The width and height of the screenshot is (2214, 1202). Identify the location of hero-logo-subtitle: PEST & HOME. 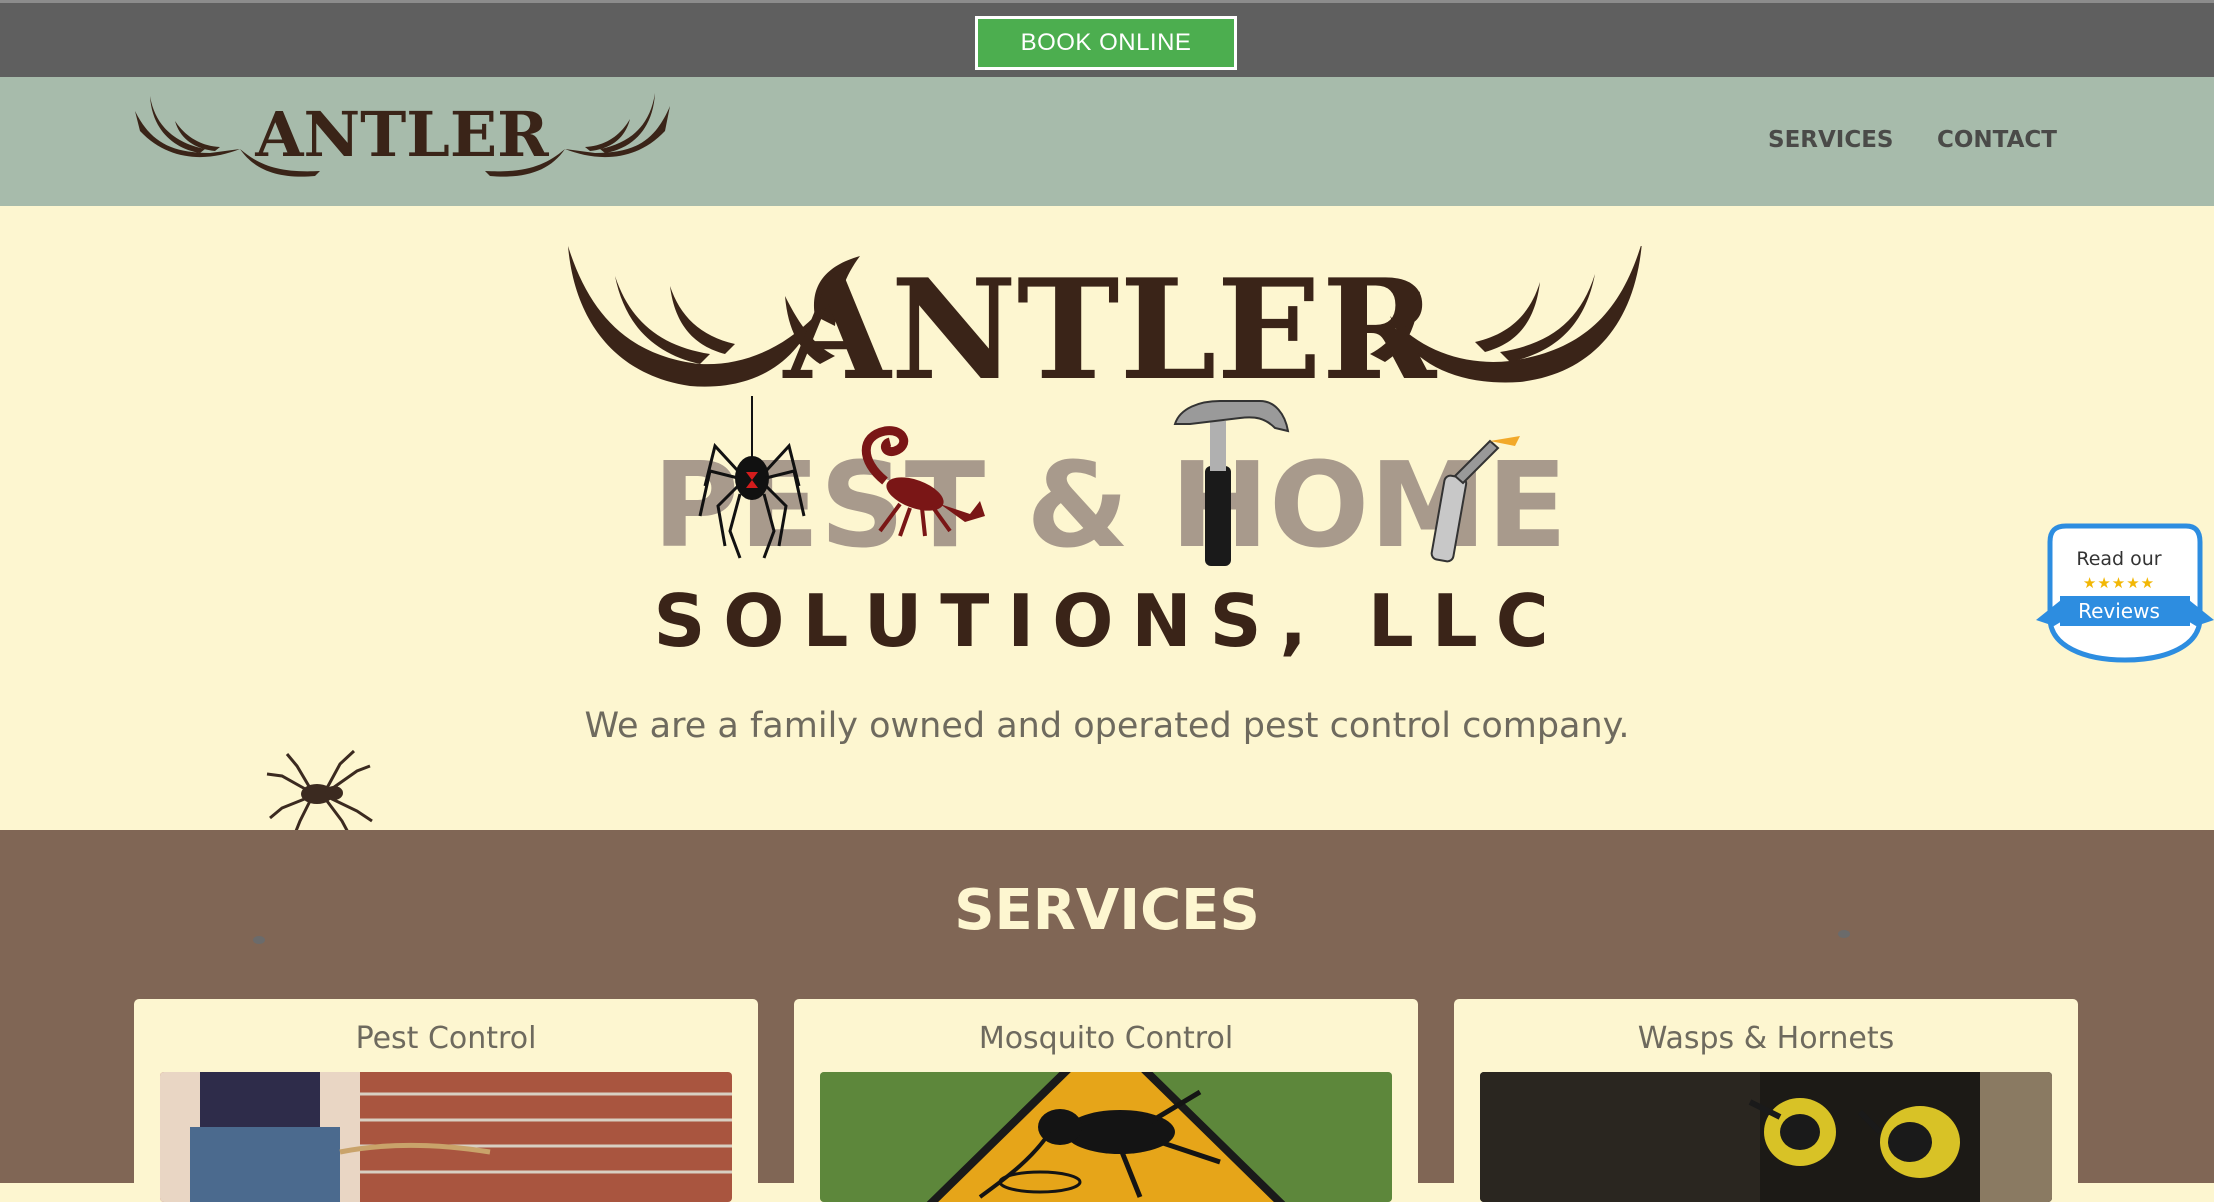
(1110, 505).